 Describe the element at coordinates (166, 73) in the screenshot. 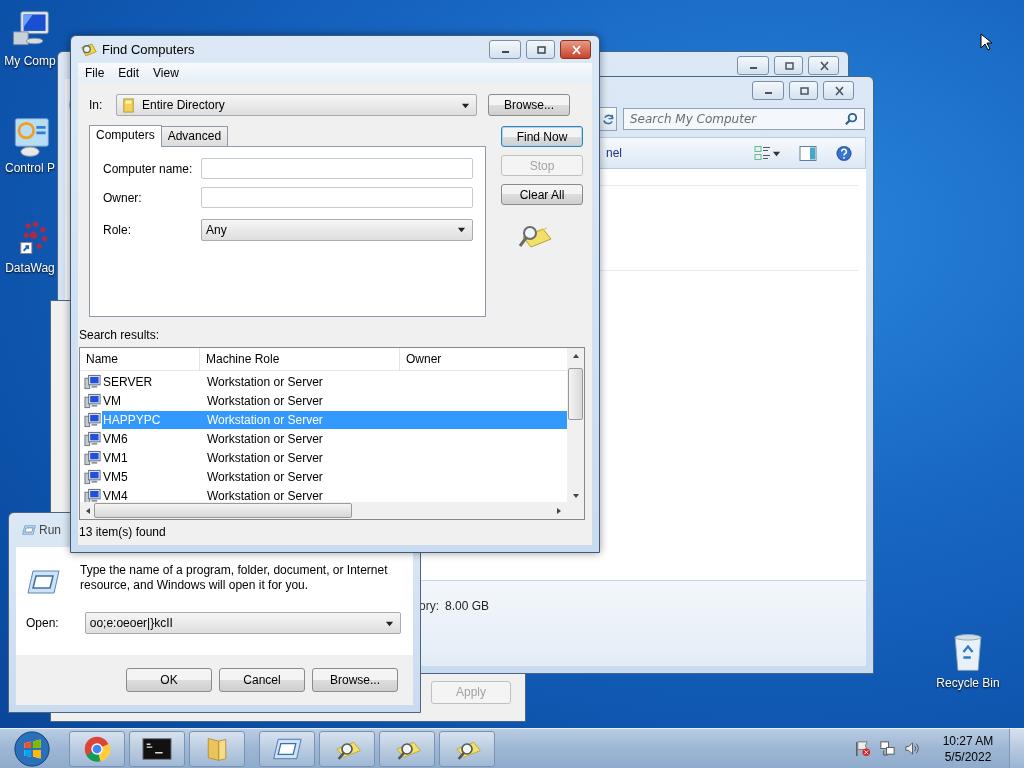

I see `menu-item: View` at that location.